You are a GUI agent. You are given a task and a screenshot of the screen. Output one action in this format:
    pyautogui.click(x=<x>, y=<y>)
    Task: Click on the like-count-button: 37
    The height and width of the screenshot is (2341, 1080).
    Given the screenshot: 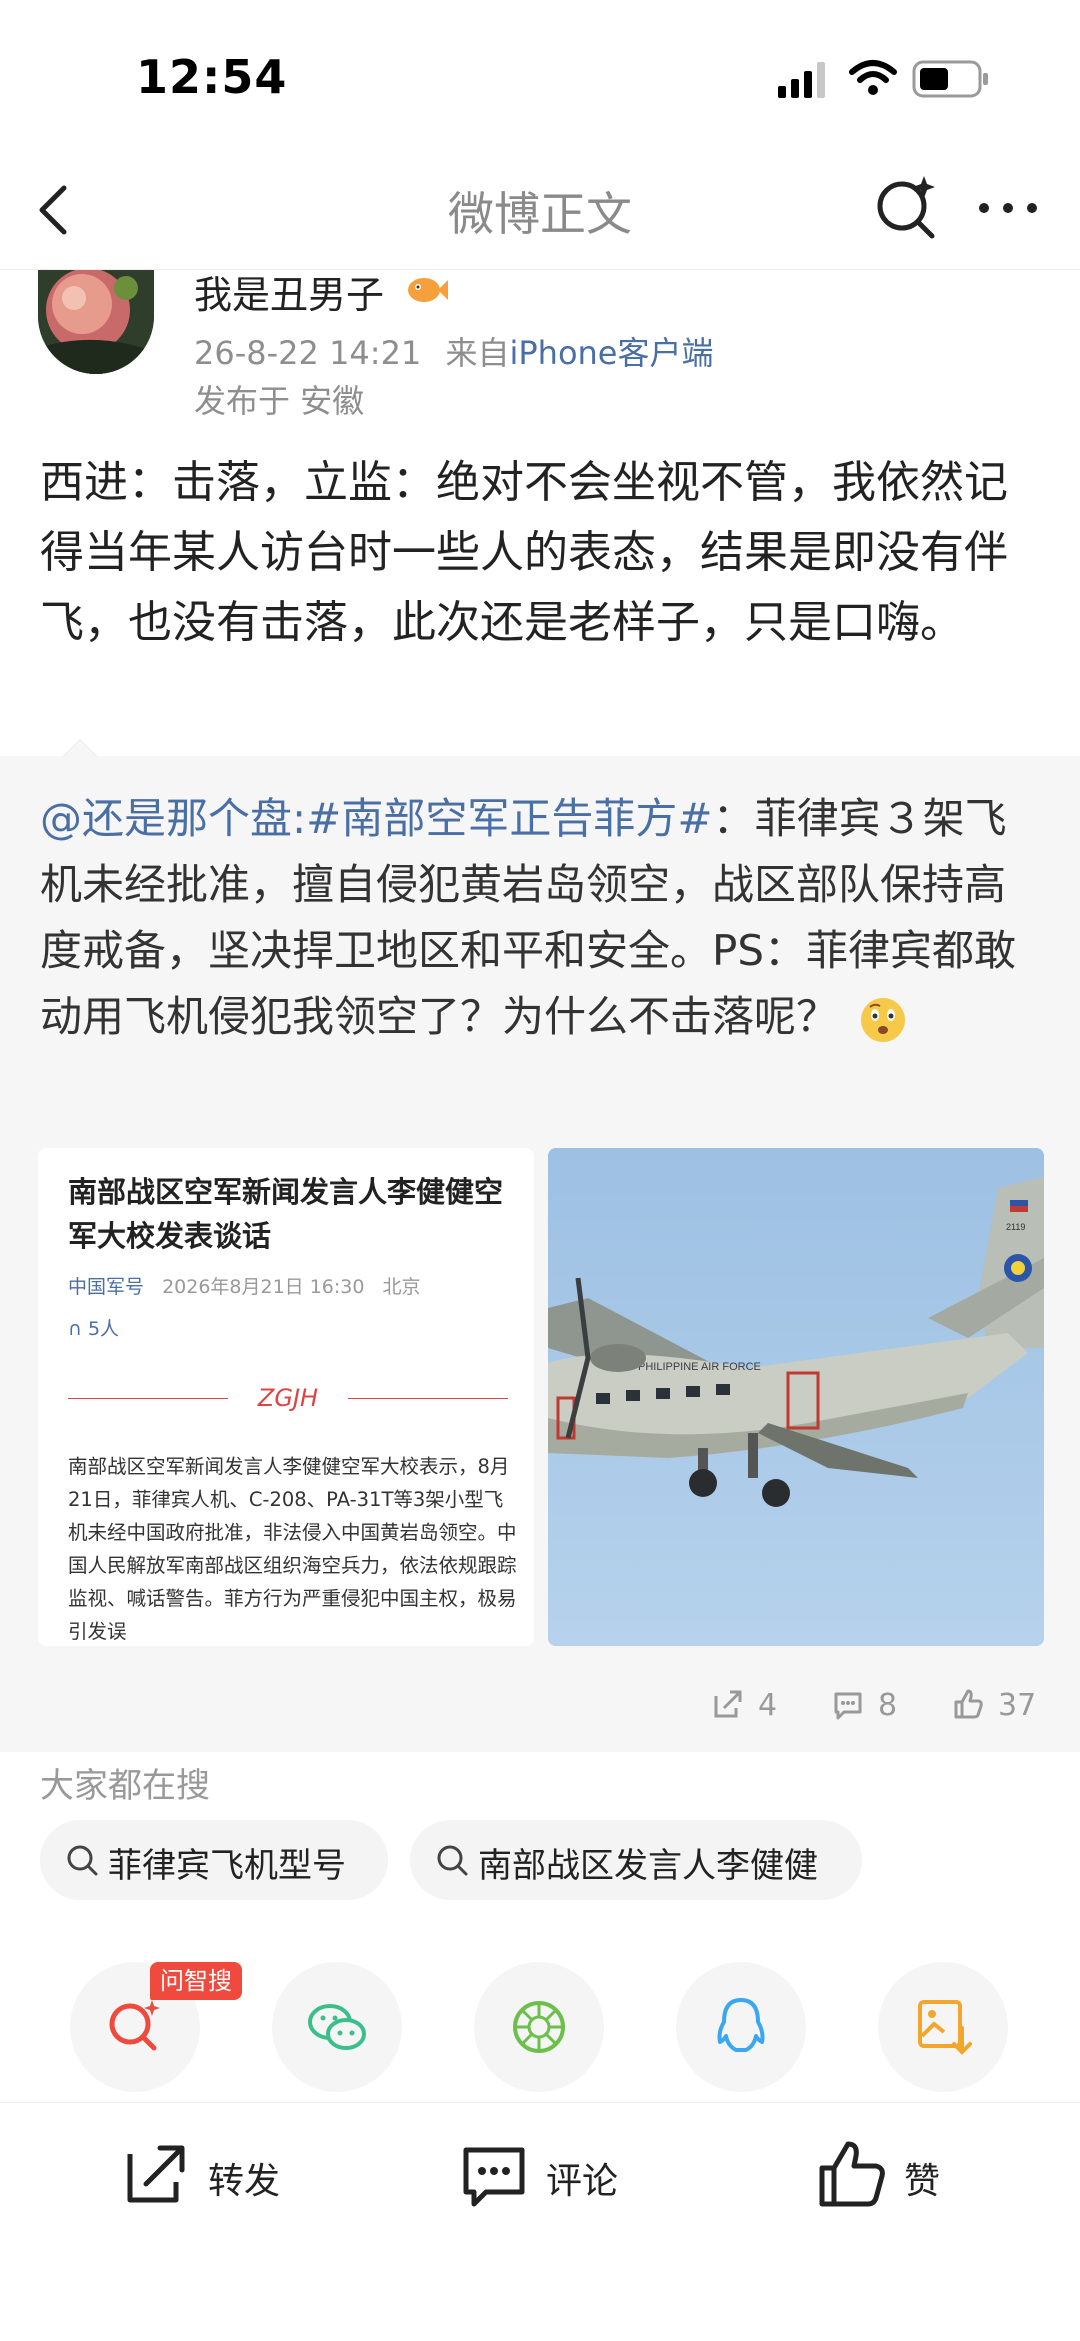 What is the action you would take?
    pyautogui.click(x=1002, y=1705)
    